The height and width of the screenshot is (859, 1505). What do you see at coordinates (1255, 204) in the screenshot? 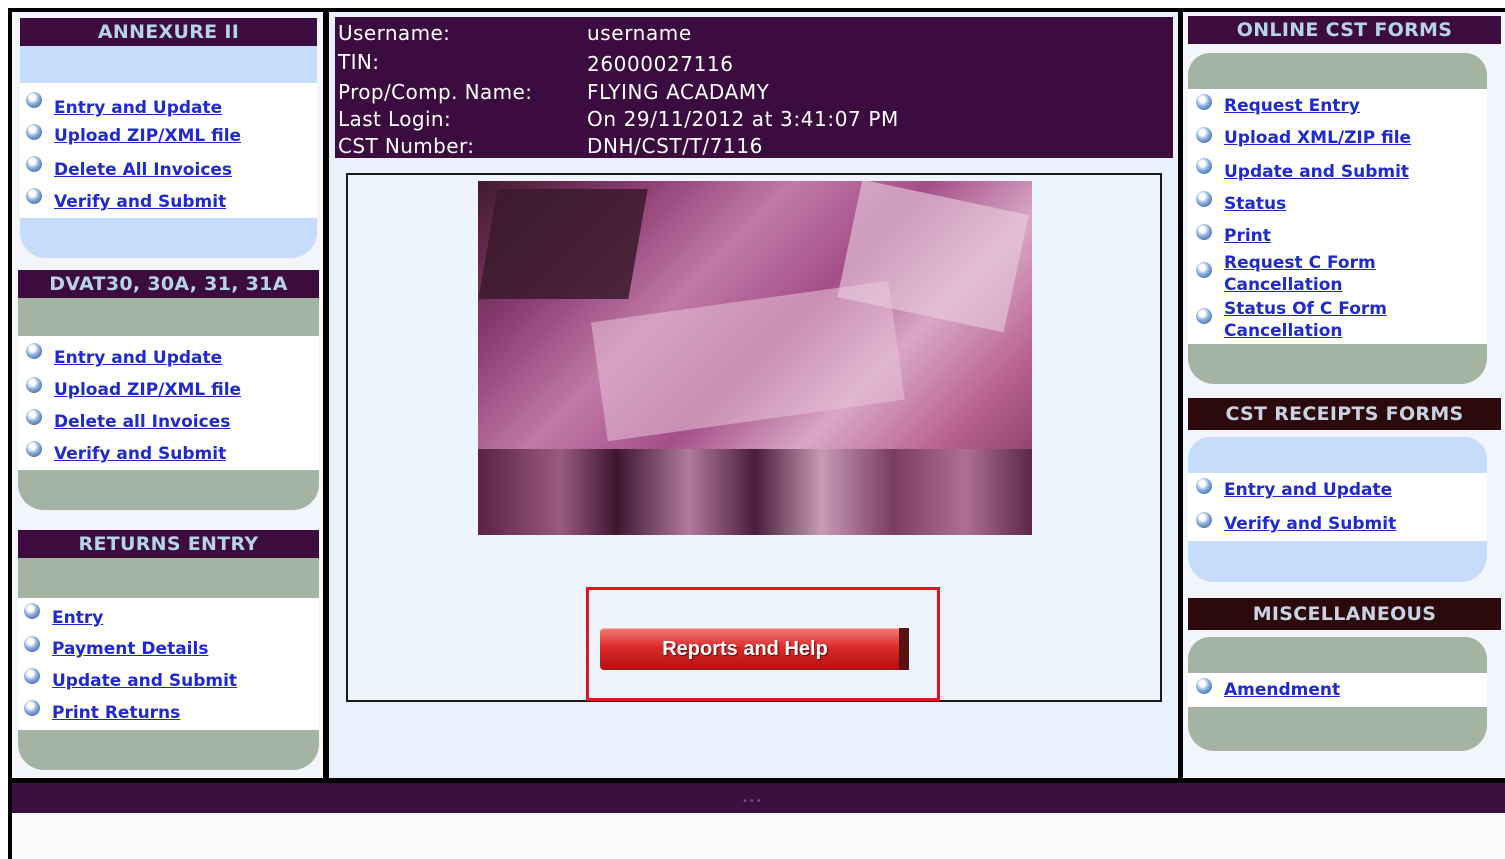
I see `status-link: Status` at bounding box center [1255, 204].